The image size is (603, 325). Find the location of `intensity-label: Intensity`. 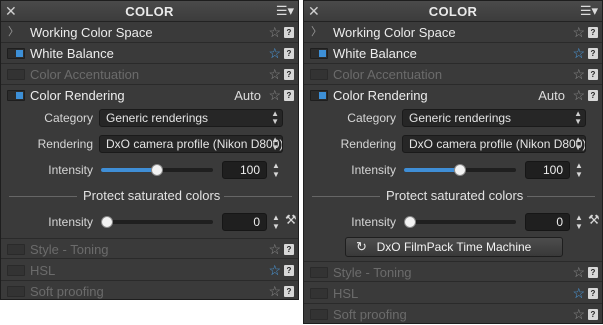

intensity-label: Intensity is located at coordinates (373, 170).